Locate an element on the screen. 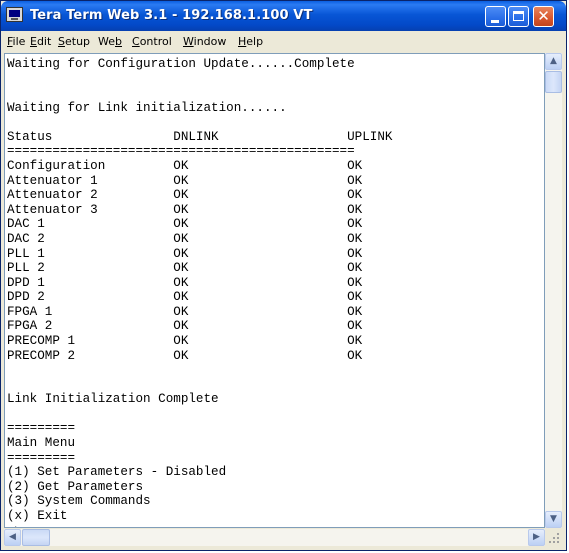 This screenshot has height=553, width=569. scroll-left-button: ◀ is located at coordinates (12, 537).